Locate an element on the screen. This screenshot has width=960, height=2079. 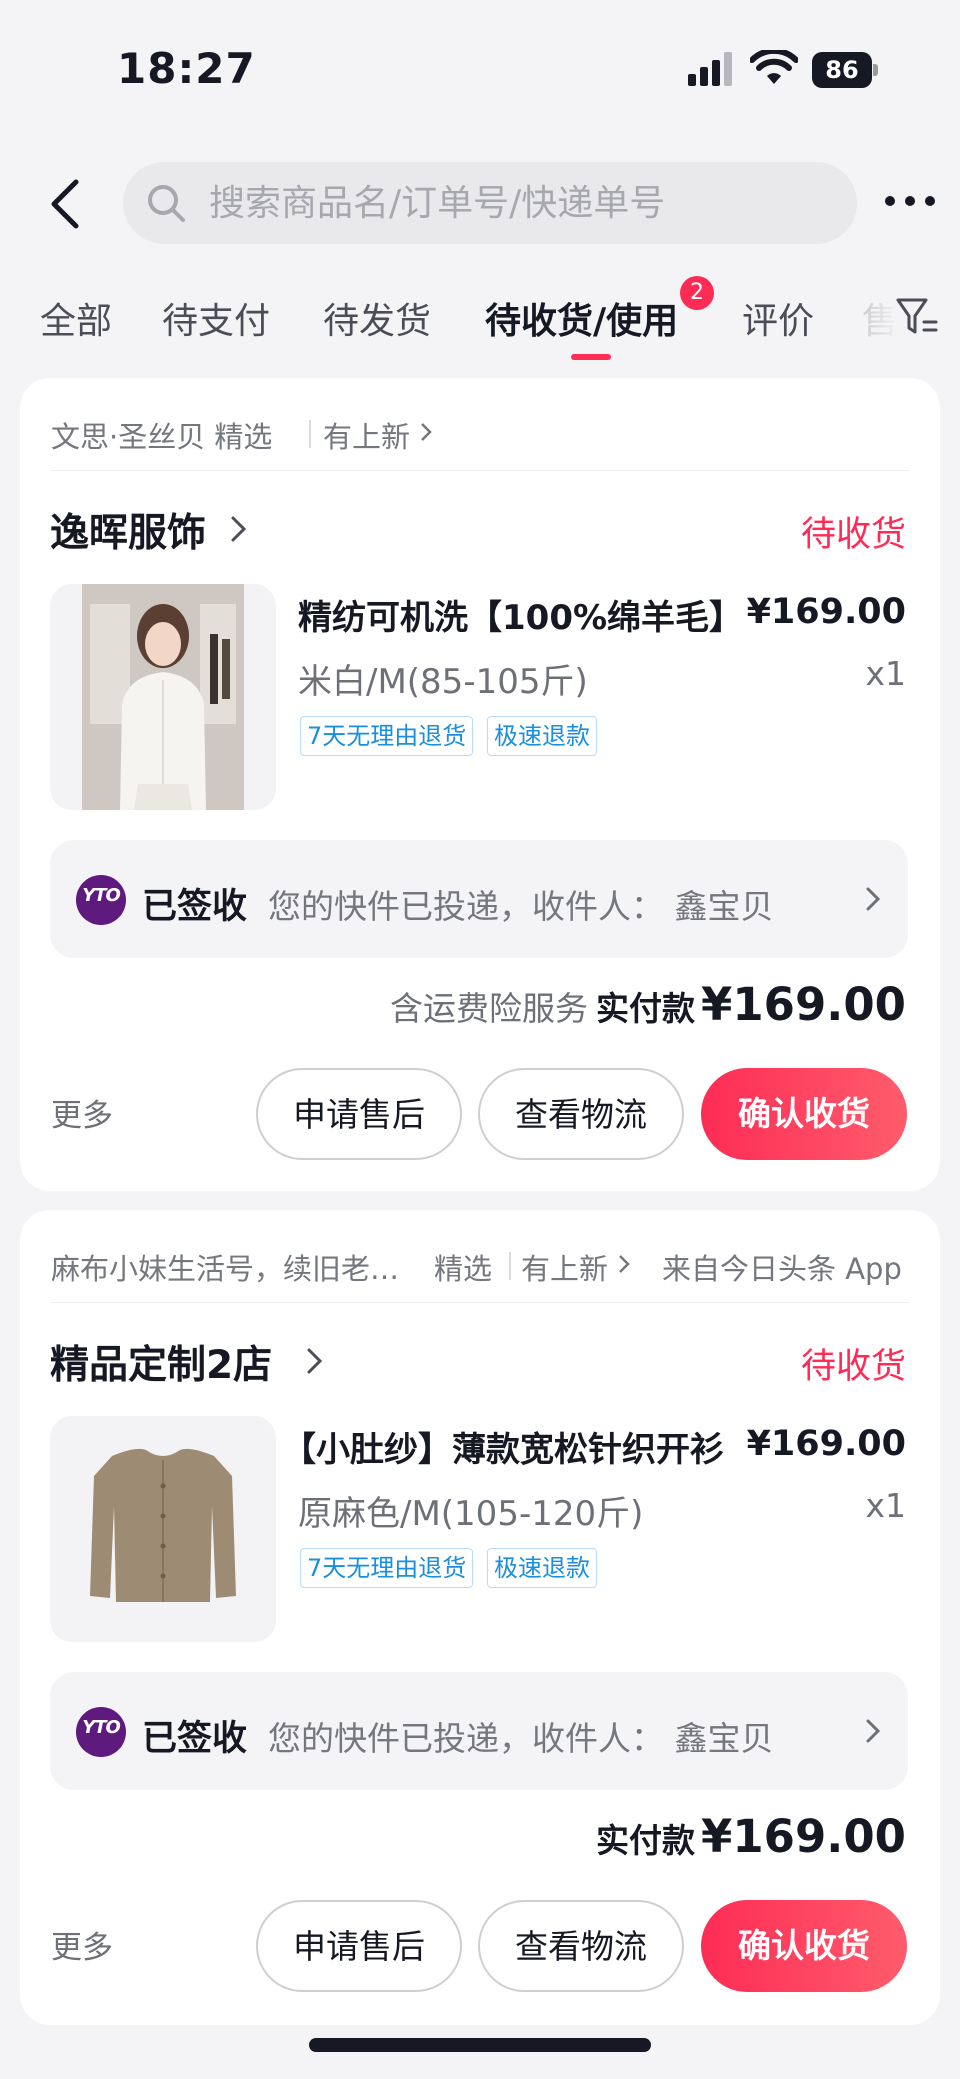
order-total: 实付款 ¥169.00 is located at coordinates (747, 1840).